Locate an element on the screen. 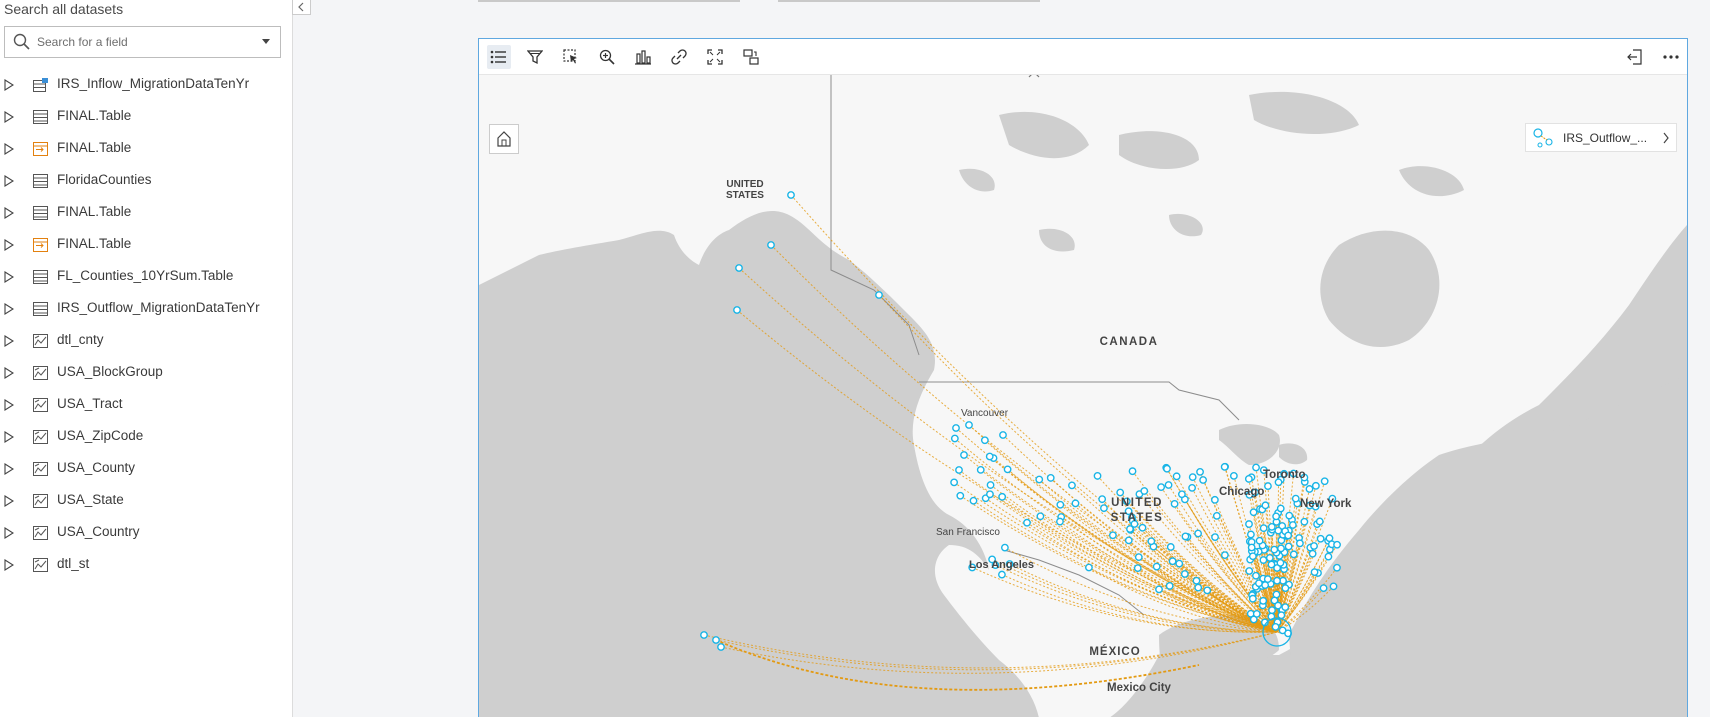 Image resolution: width=1710 pixels, height=717 pixels. visualization-button is located at coordinates (643, 57).